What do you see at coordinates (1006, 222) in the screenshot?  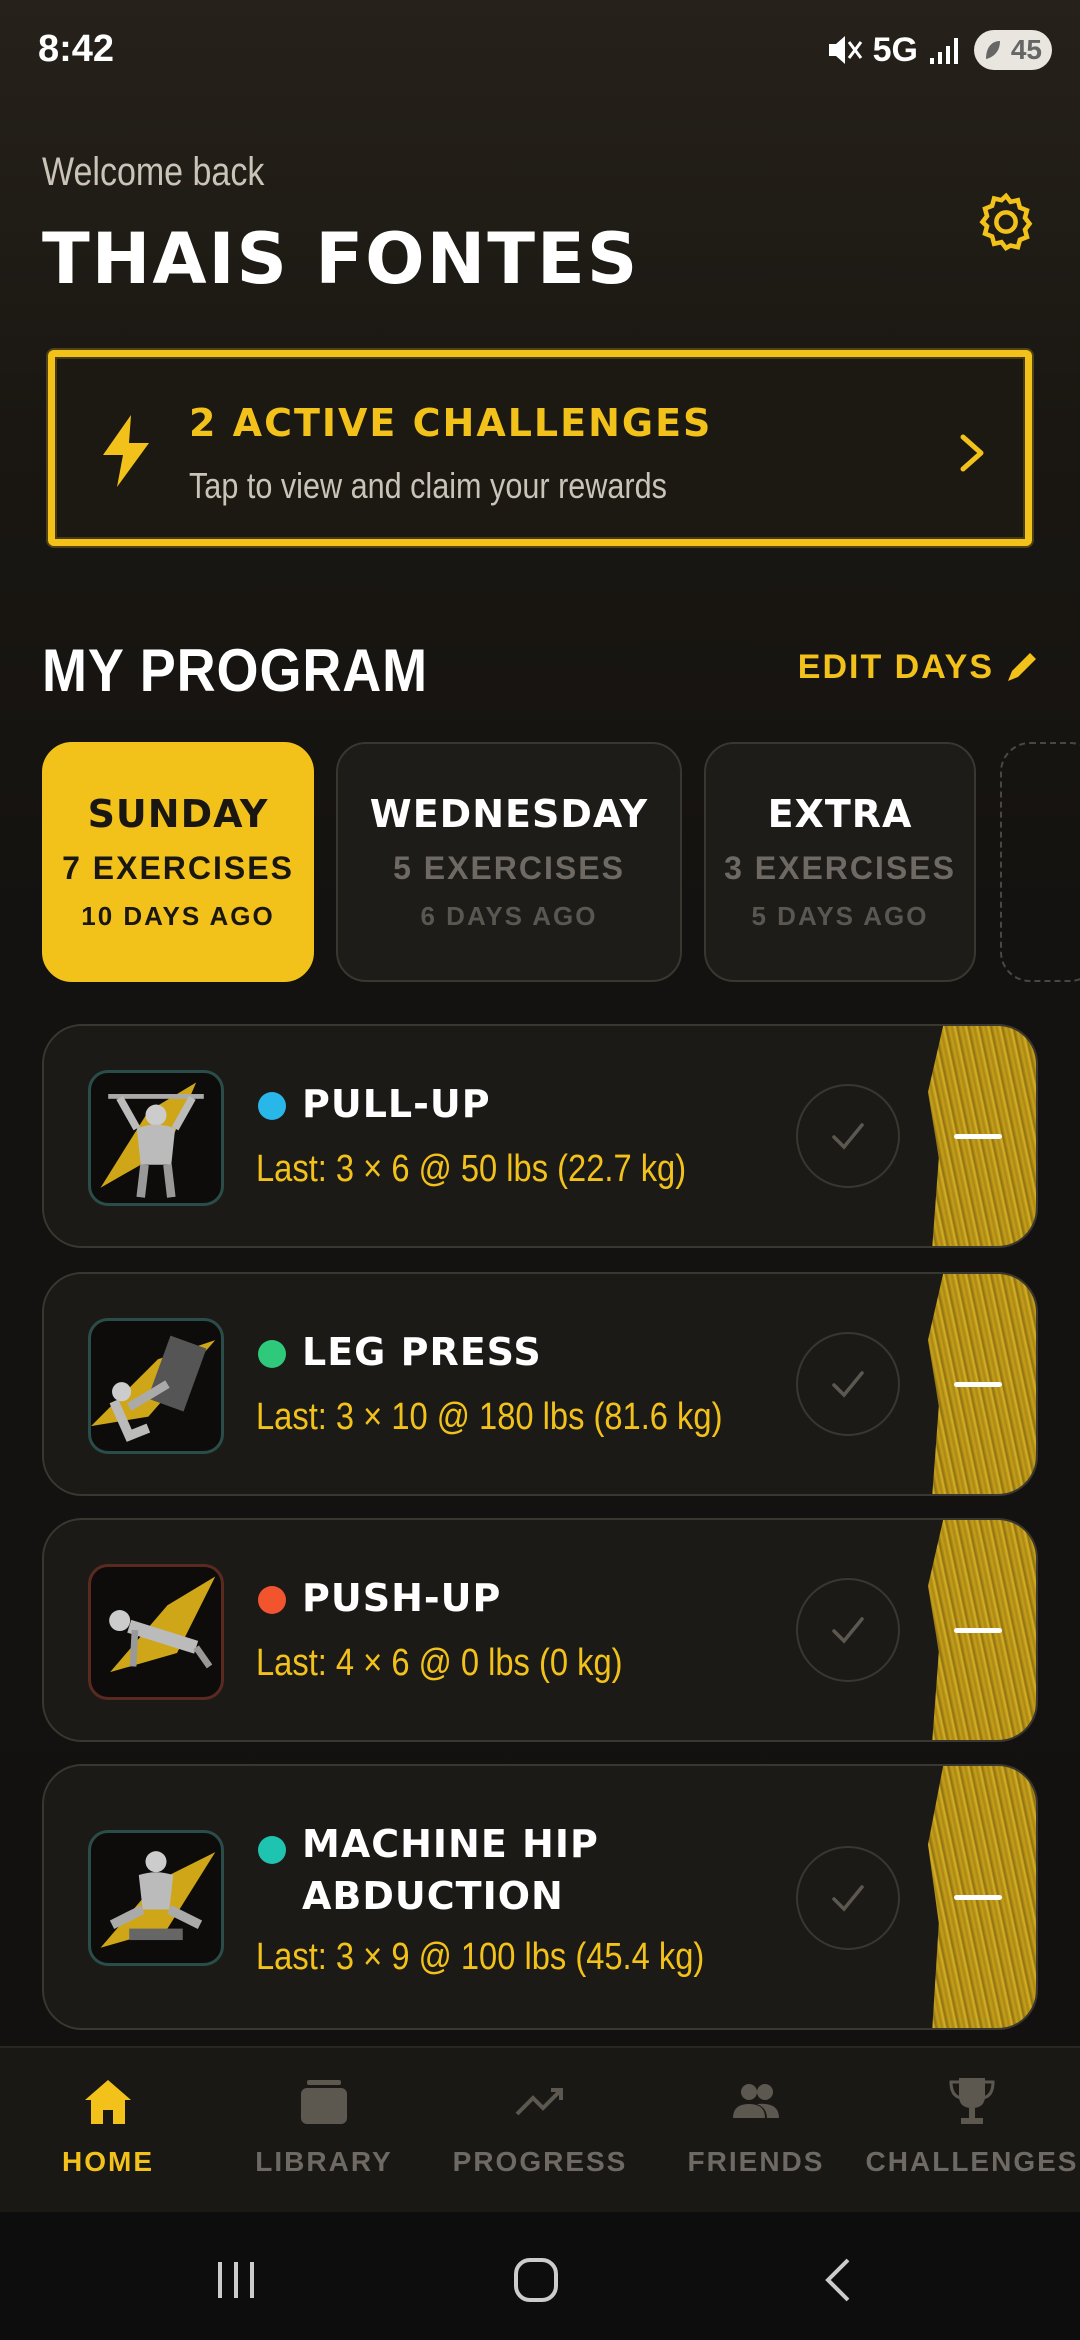 I see `settings-gear-icon` at bounding box center [1006, 222].